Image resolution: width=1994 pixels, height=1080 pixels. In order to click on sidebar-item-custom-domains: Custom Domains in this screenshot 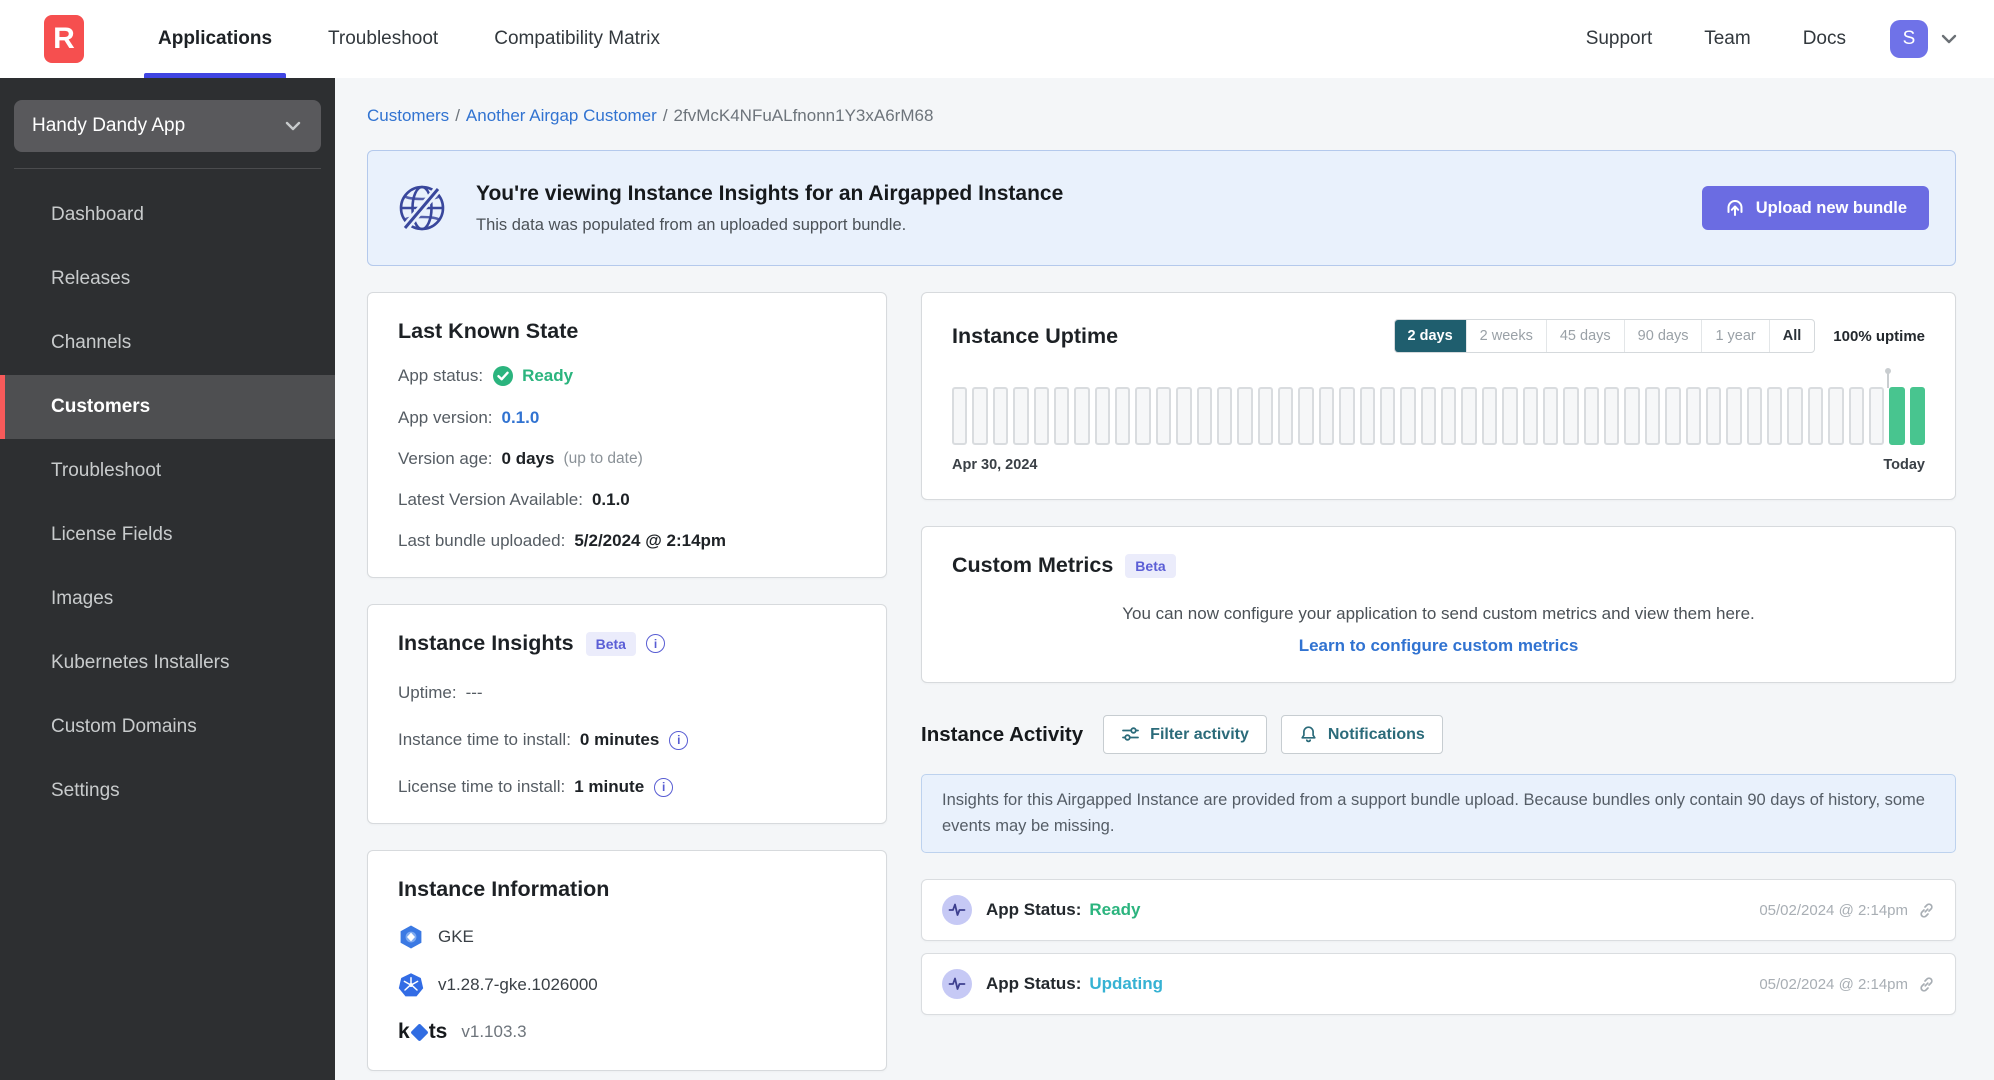, I will do `click(167, 727)`.